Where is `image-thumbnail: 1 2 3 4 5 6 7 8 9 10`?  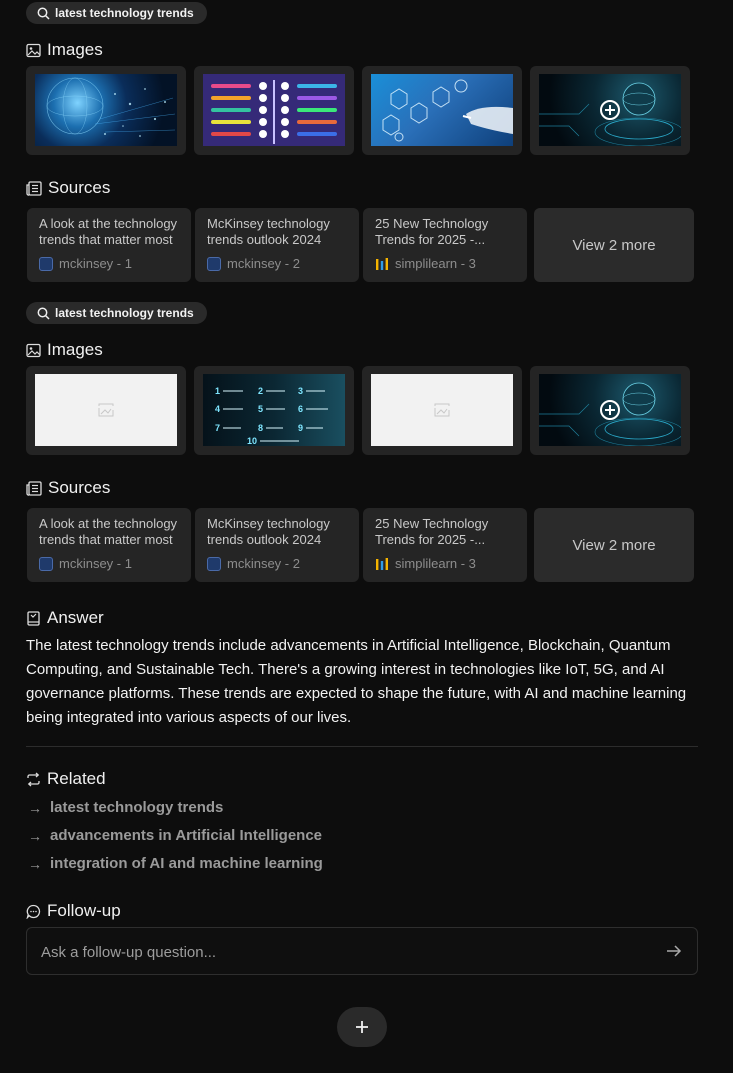 image-thumbnail: 1 2 3 4 5 6 7 8 9 10 is located at coordinates (274, 410).